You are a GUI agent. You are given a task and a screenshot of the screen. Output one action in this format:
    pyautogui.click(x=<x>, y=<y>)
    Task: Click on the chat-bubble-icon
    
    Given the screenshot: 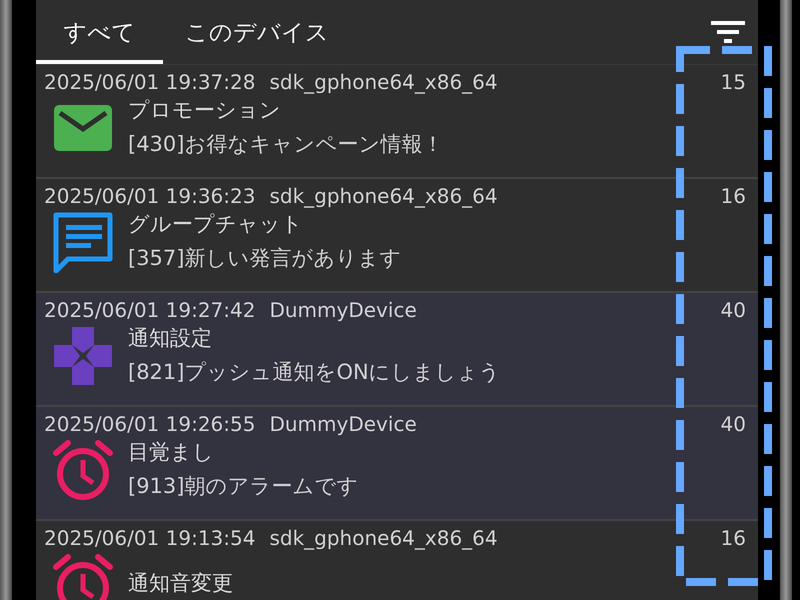 What is the action you would take?
    pyautogui.click(x=83, y=242)
    